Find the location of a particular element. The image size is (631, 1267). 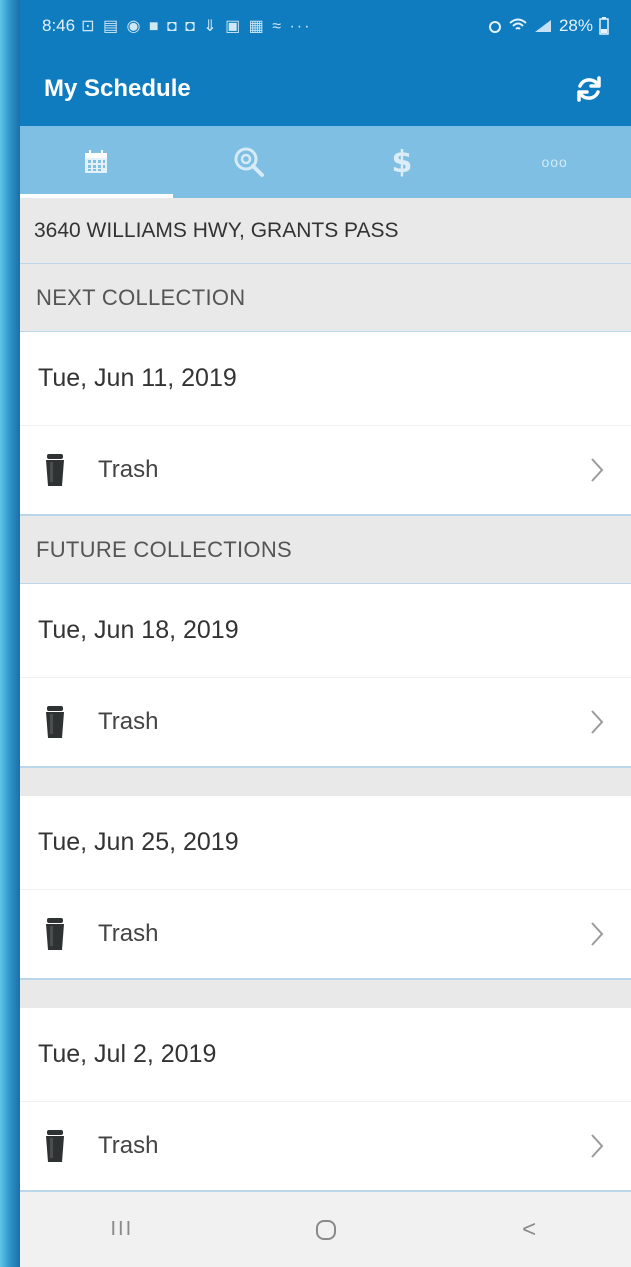

tab-calendar is located at coordinates (96, 162).